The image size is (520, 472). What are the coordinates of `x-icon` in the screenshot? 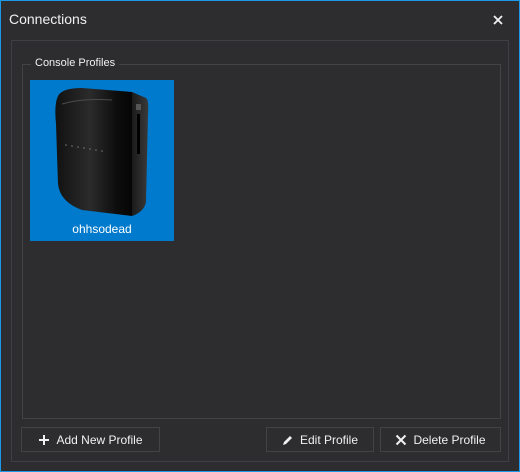 It's located at (401, 440).